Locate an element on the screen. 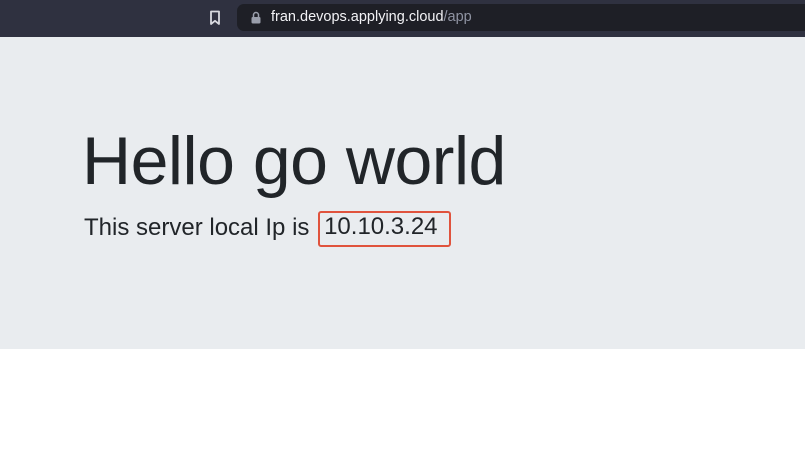 Image resolution: width=805 pixels, height=466 pixels. ip-address-highlight: 10.10.3.24 is located at coordinates (384, 229).